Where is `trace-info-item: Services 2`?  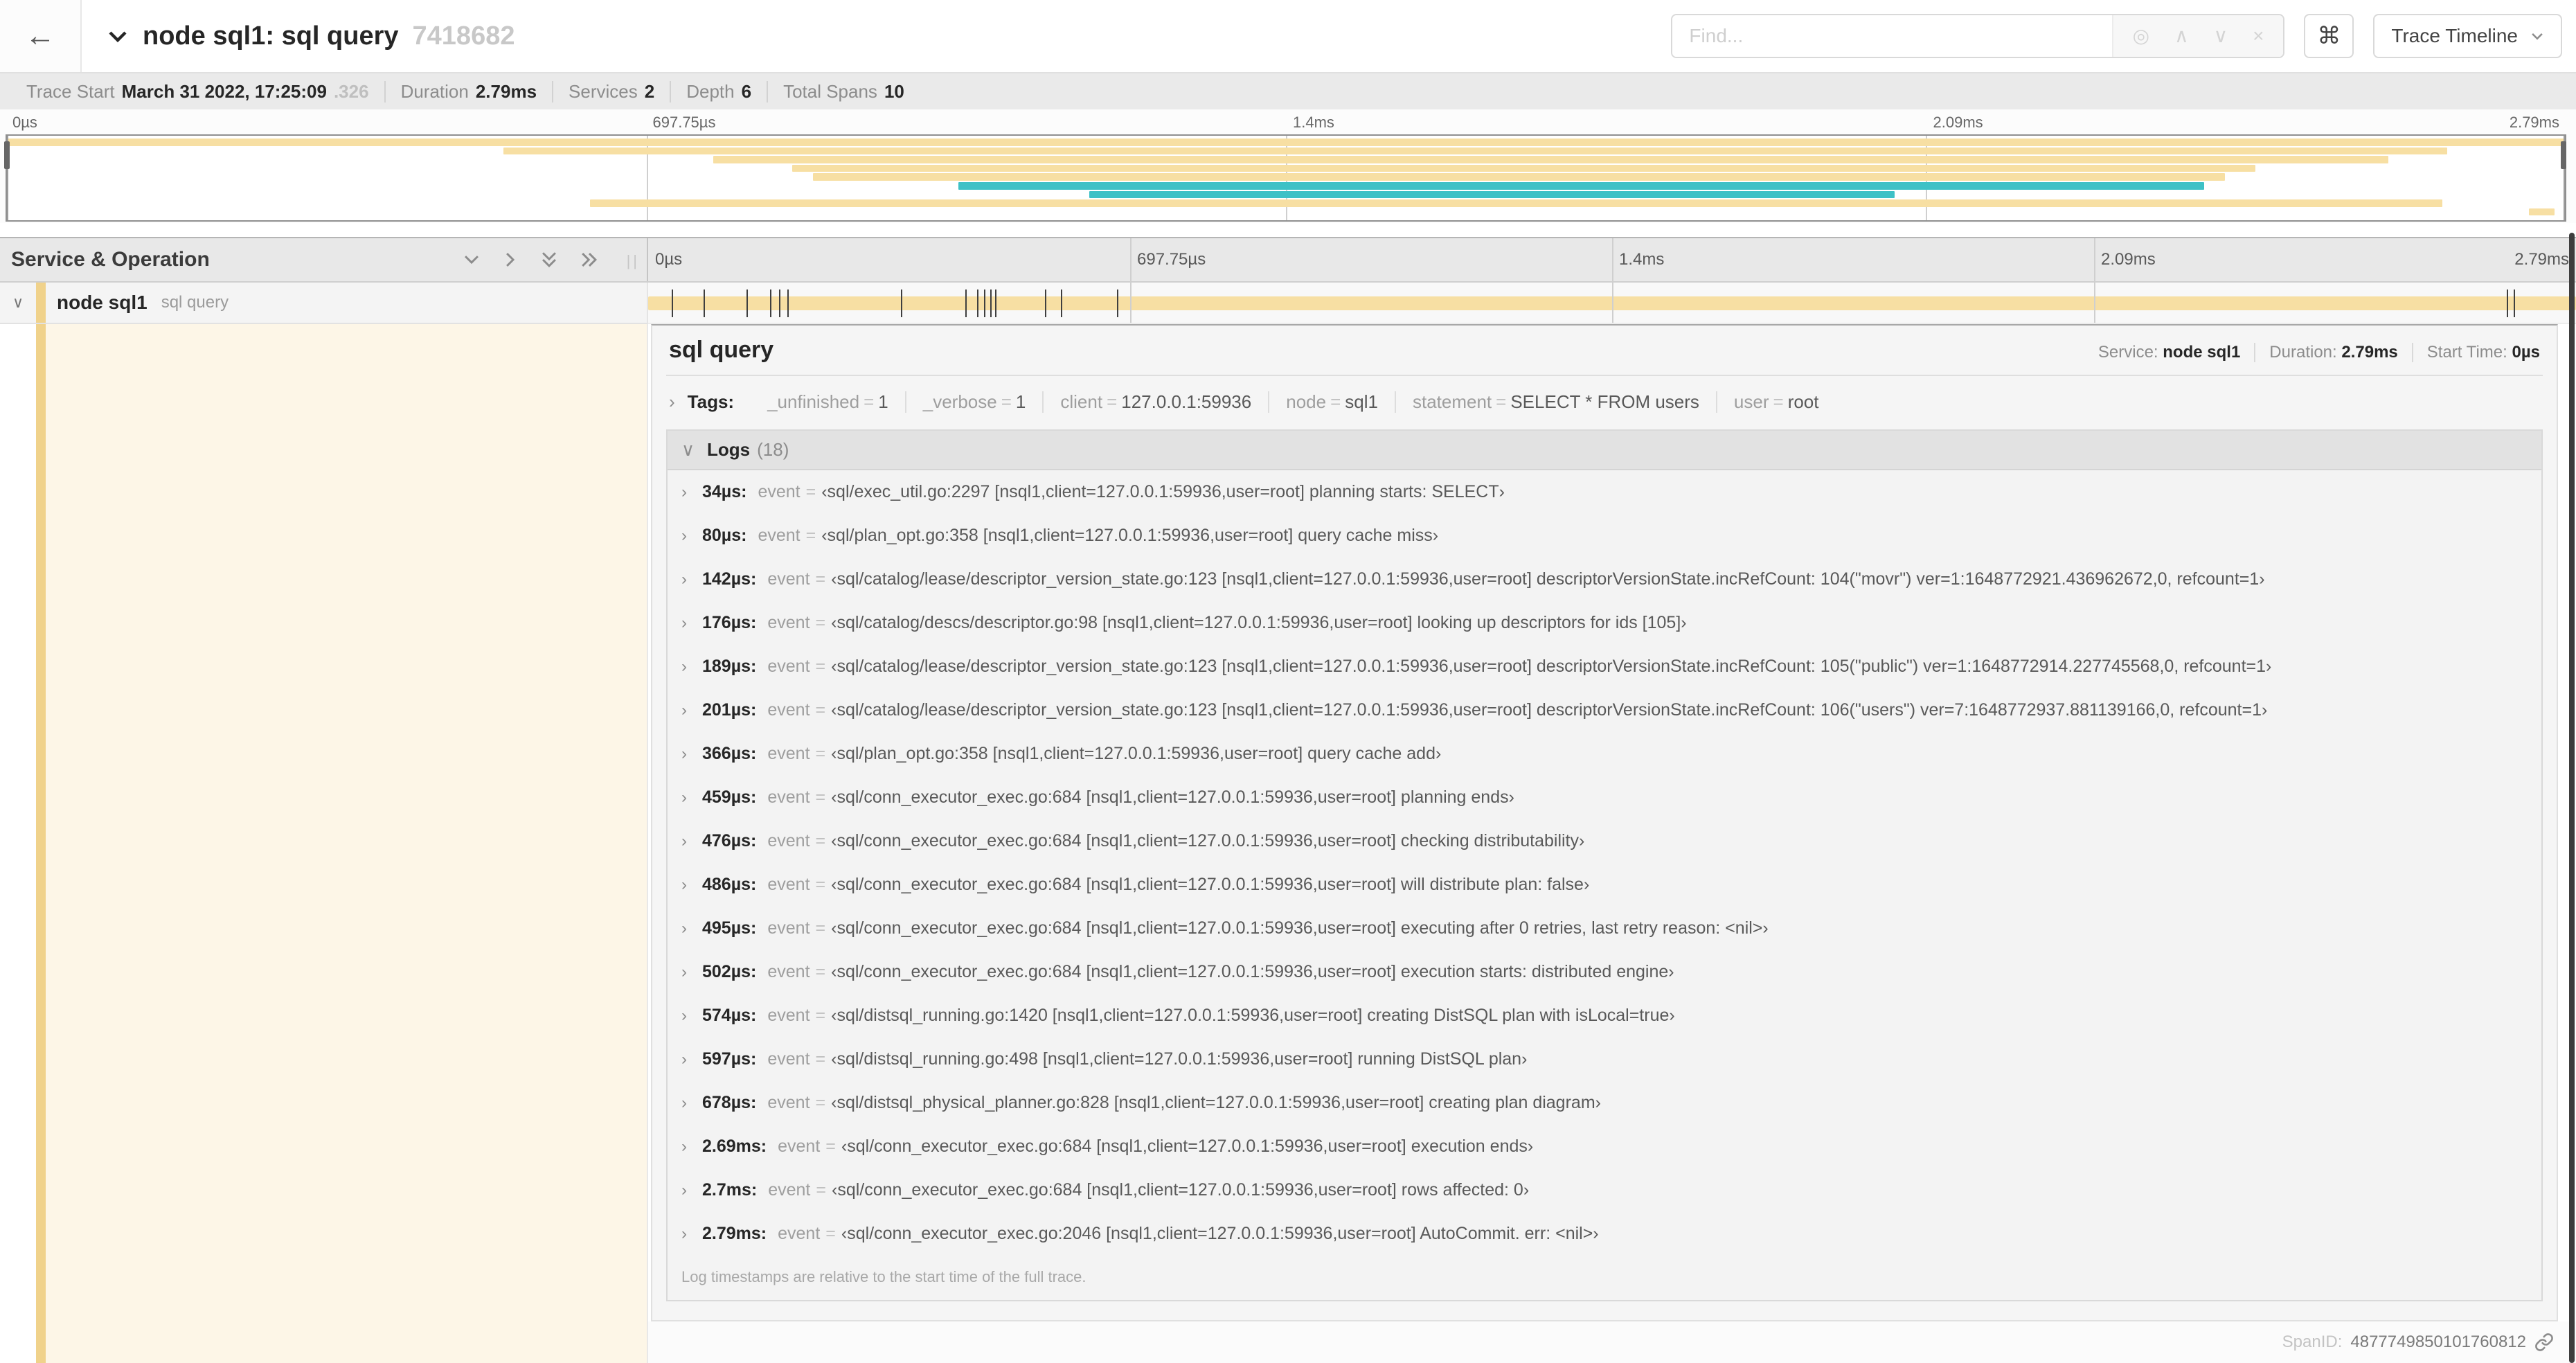 trace-info-item: Services 2 is located at coordinates (611, 92).